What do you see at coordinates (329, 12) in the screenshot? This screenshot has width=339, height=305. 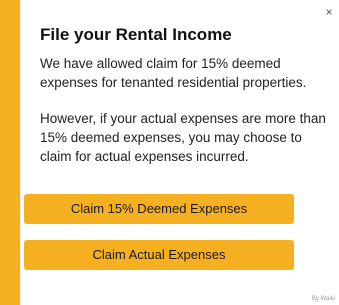 I see `close-icon: ×` at bounding box center [329, 12].